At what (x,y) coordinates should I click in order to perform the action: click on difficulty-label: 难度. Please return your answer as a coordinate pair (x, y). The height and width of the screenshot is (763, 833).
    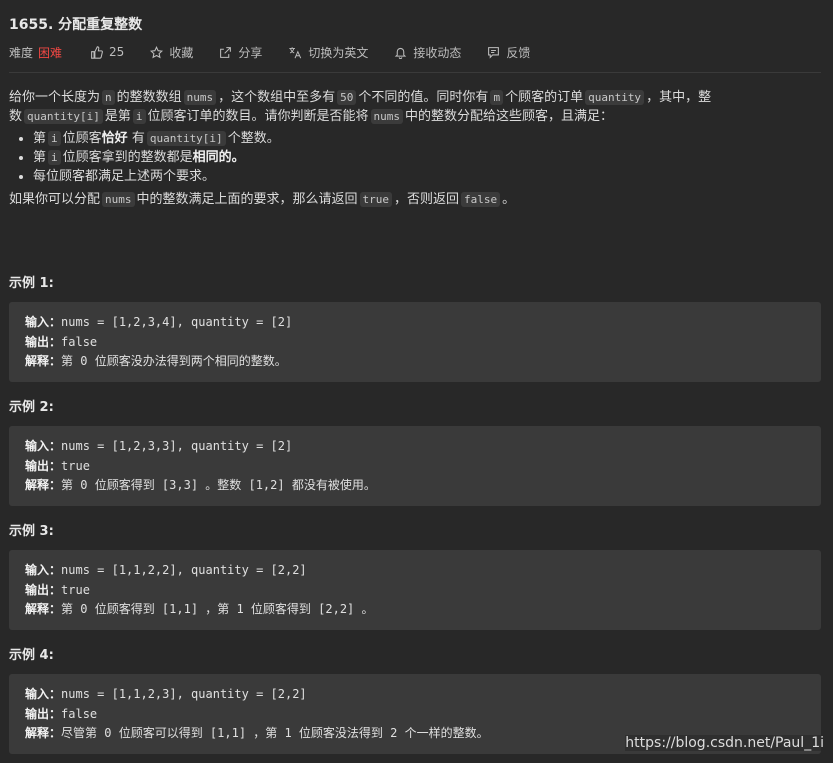
    Looking at the image, I should click on (21, 52).